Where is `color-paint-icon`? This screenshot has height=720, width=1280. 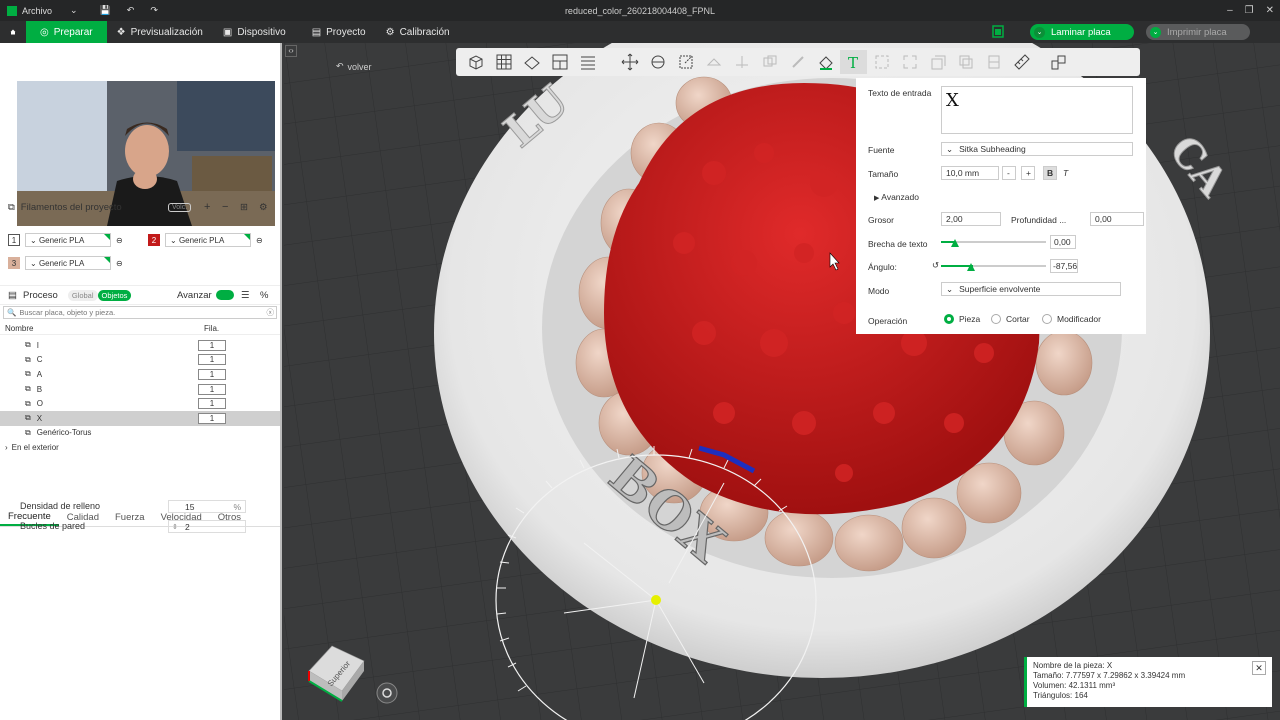 color-paint-icon is located at coordinates (825, 62).